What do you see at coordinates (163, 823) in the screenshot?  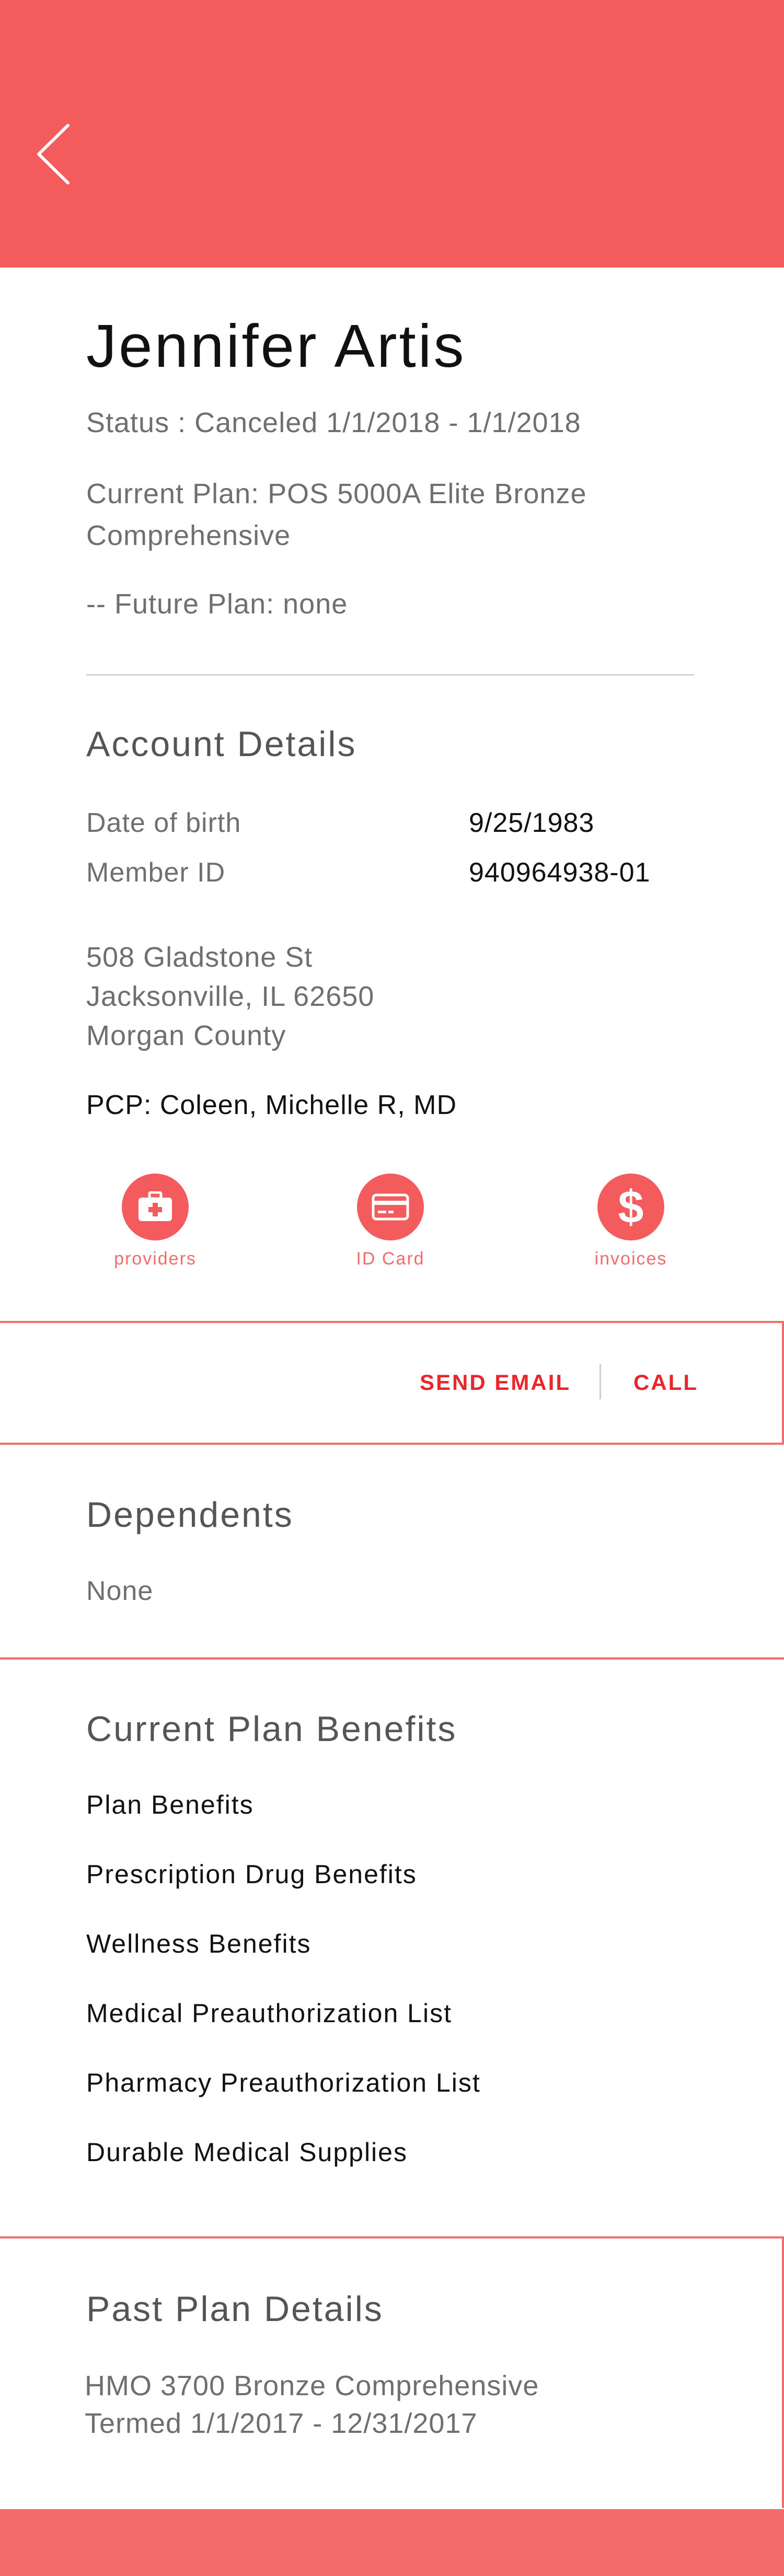 I see `dob-label: Date of birth` at bounding box center [163, 823].